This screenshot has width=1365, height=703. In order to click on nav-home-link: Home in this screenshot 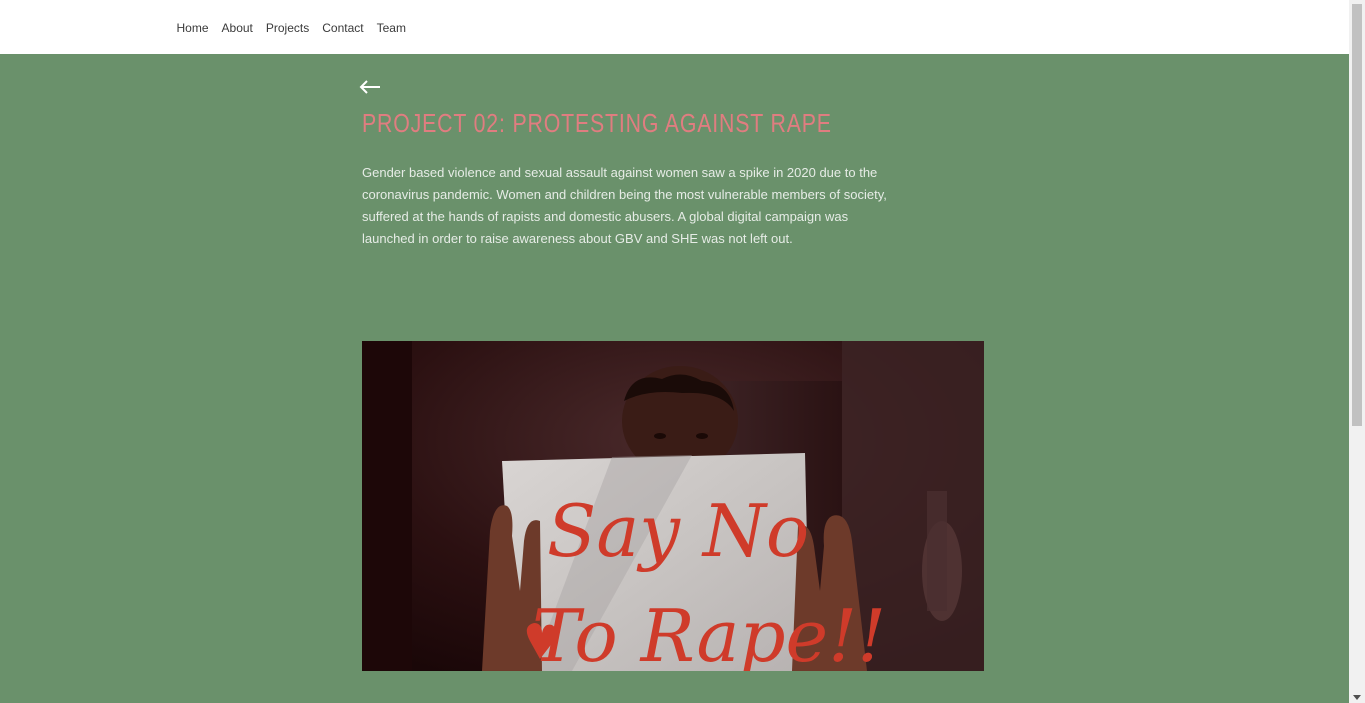, I will do `click(192, 28)`.